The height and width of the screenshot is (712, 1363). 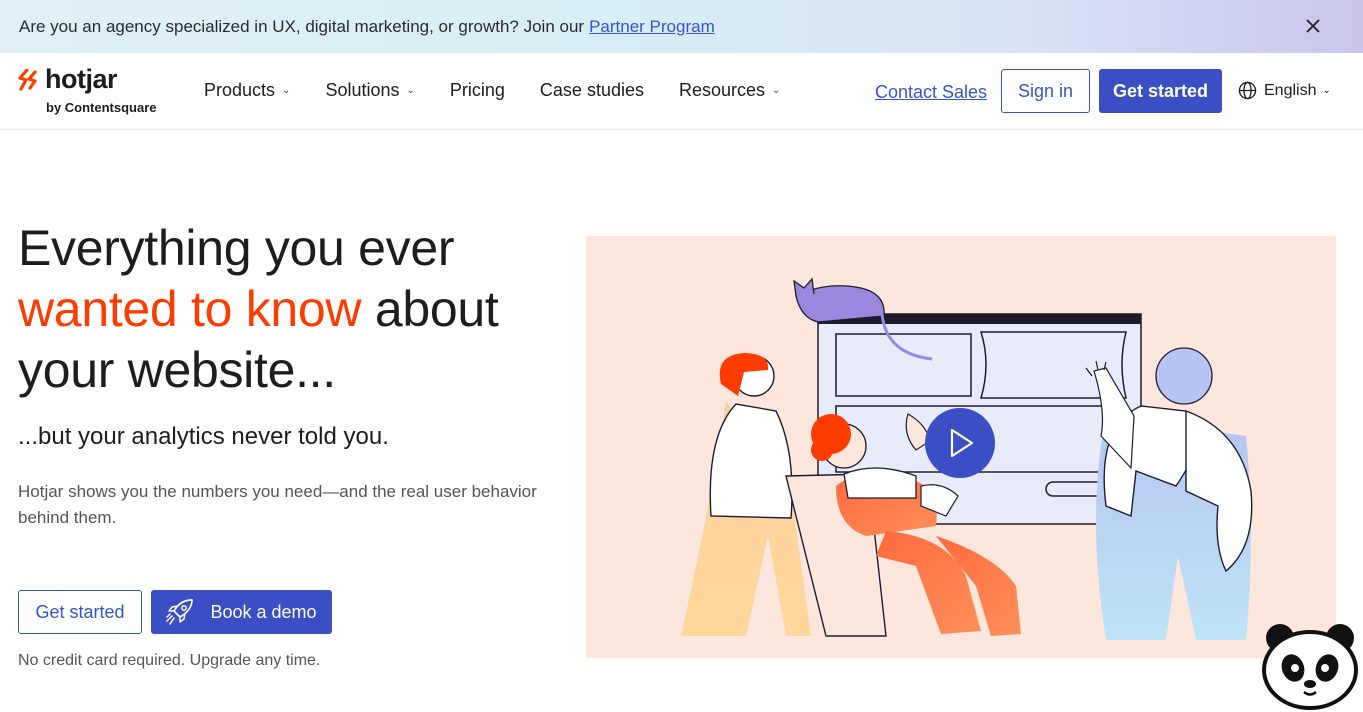 I want to click on rocket-icon, so click(x=180, y=612).